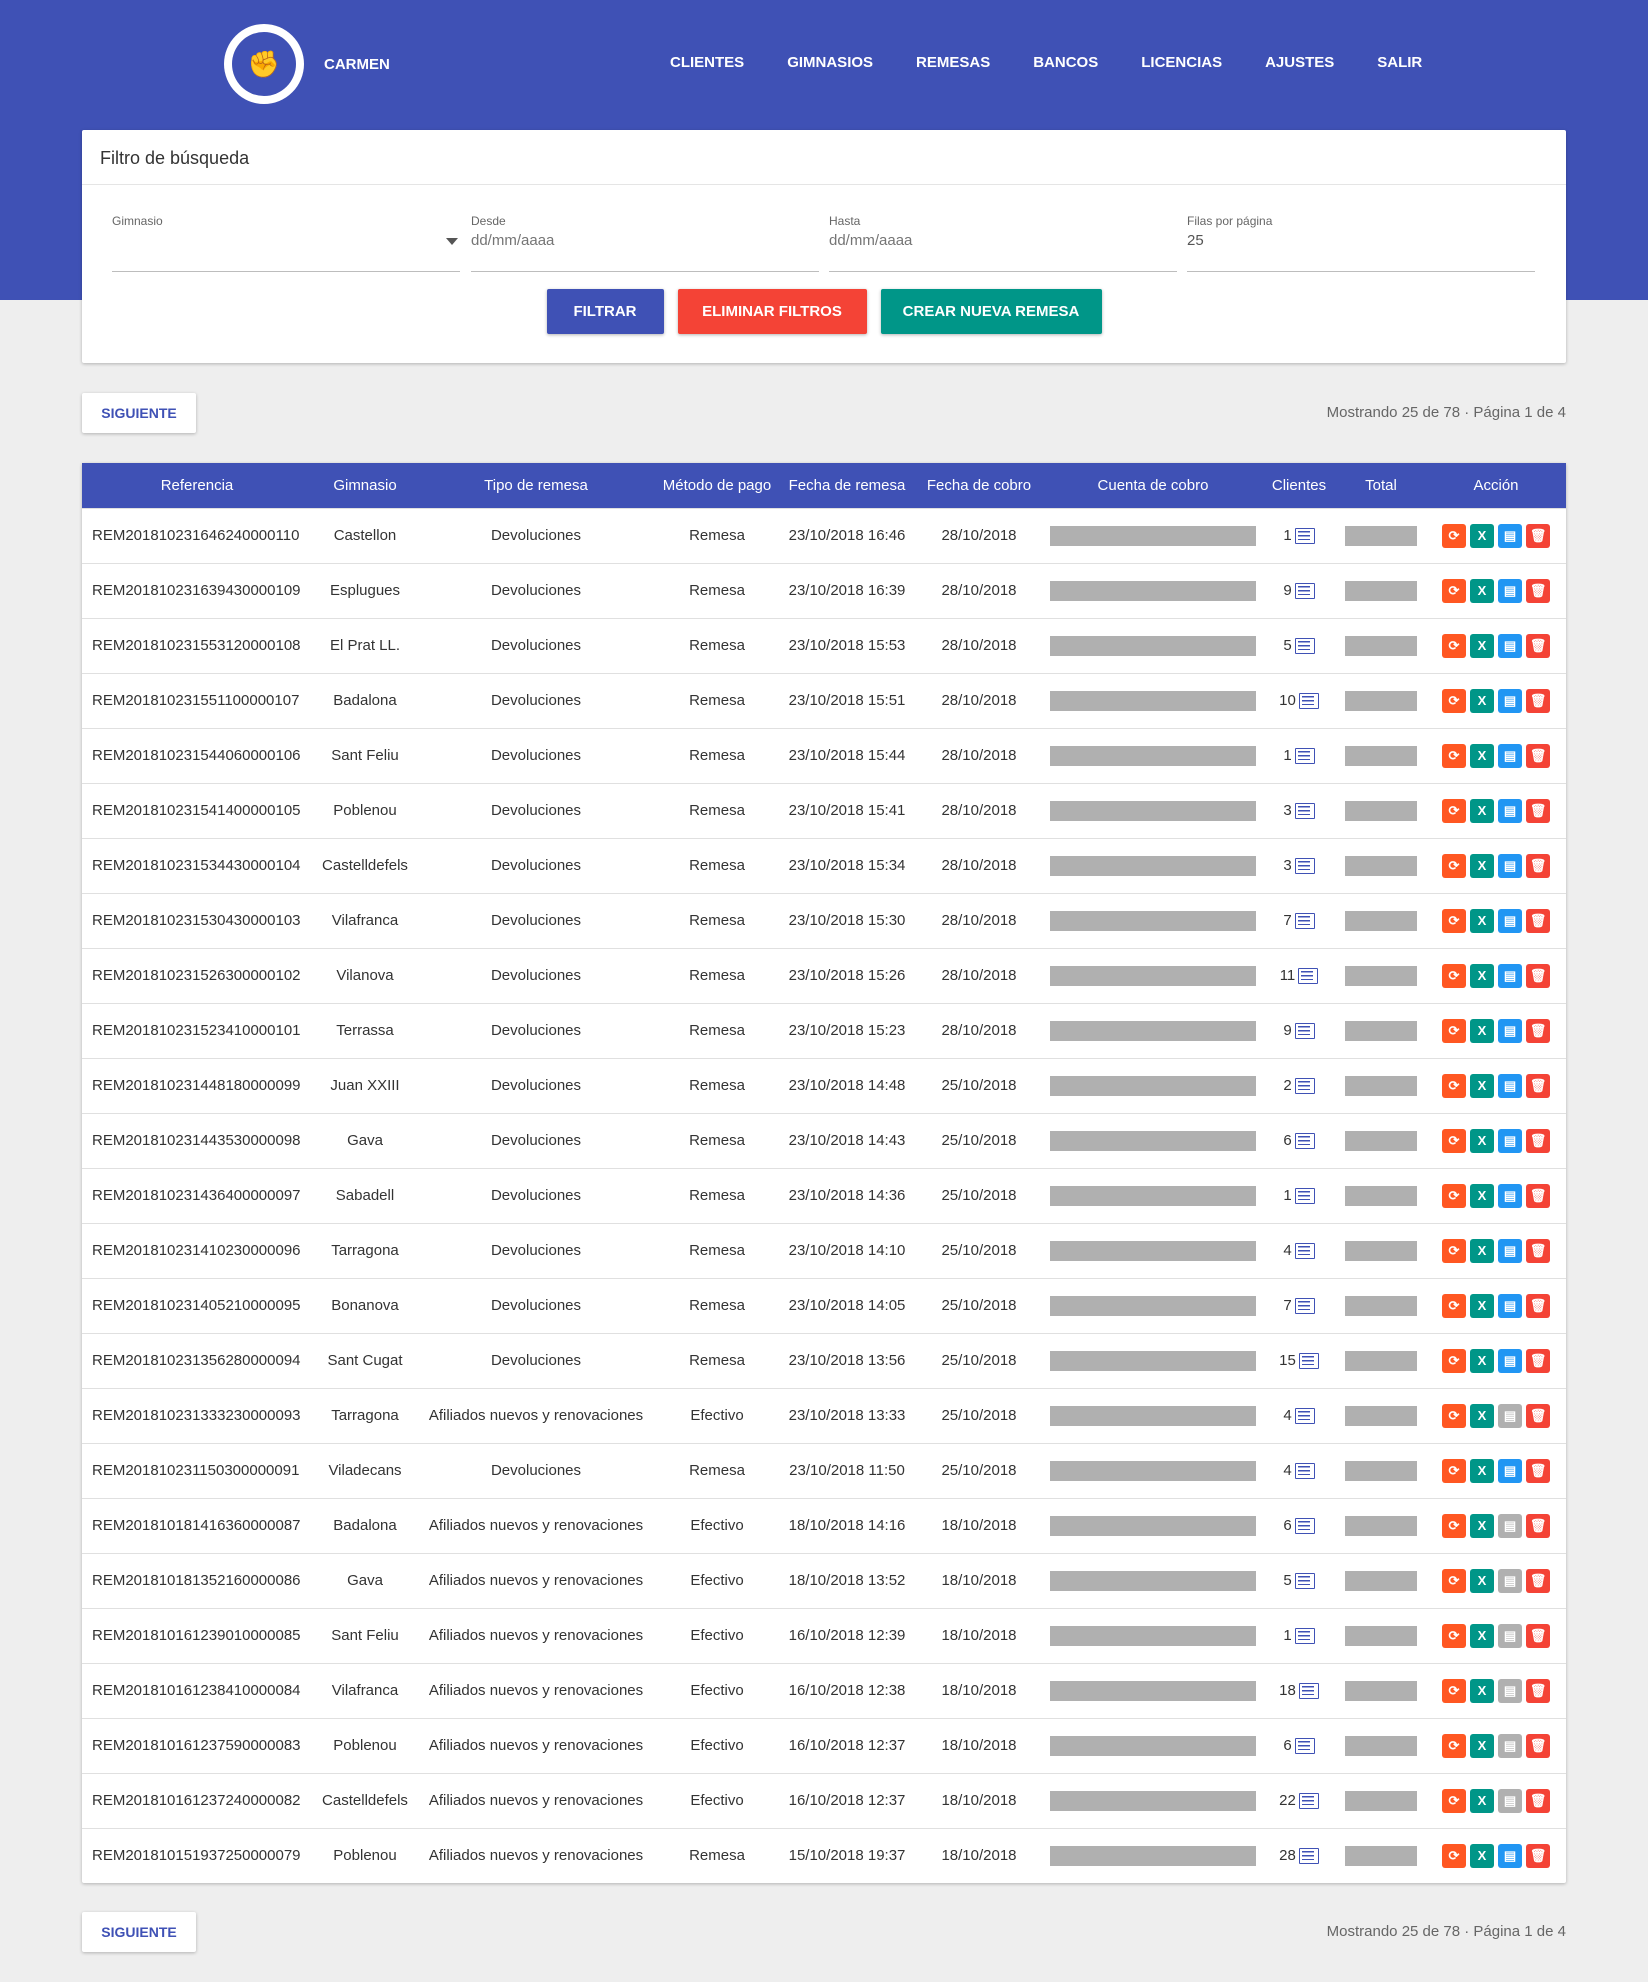  What do you see at coordinates (1065, 62) in the screenshot?
I see `nav-bancos: BANCOS` at bounding box center [1065, 62].